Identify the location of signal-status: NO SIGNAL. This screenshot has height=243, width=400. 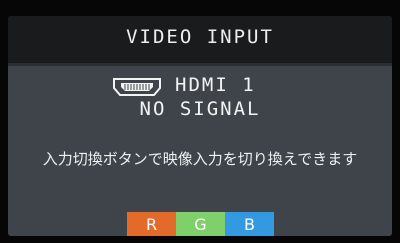
(200, 109).